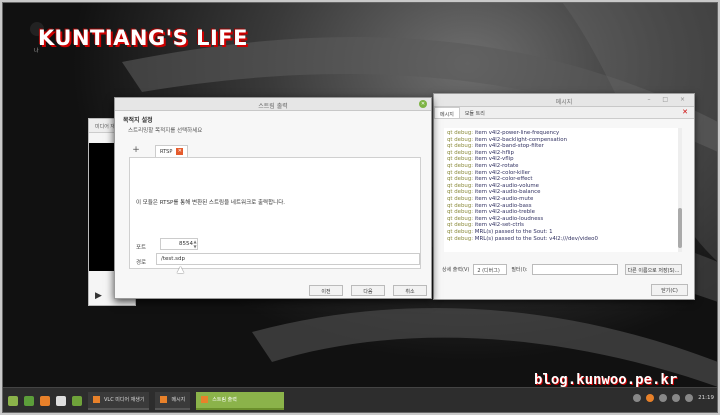 Image resolution: width=720 pixels, height=415 pixels. Describe the element at coordinates (423, 104) in the screenshot. I see `close-icon: ✕` at that location.